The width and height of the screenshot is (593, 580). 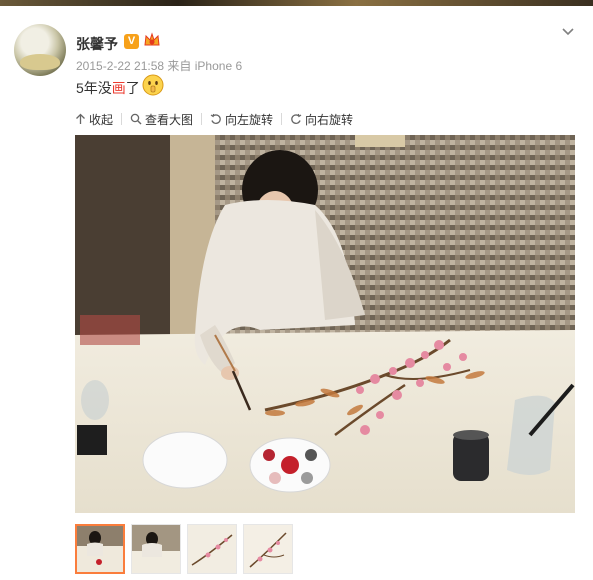 I want to click on post-text-part: 了, so click(x=132, y=88).